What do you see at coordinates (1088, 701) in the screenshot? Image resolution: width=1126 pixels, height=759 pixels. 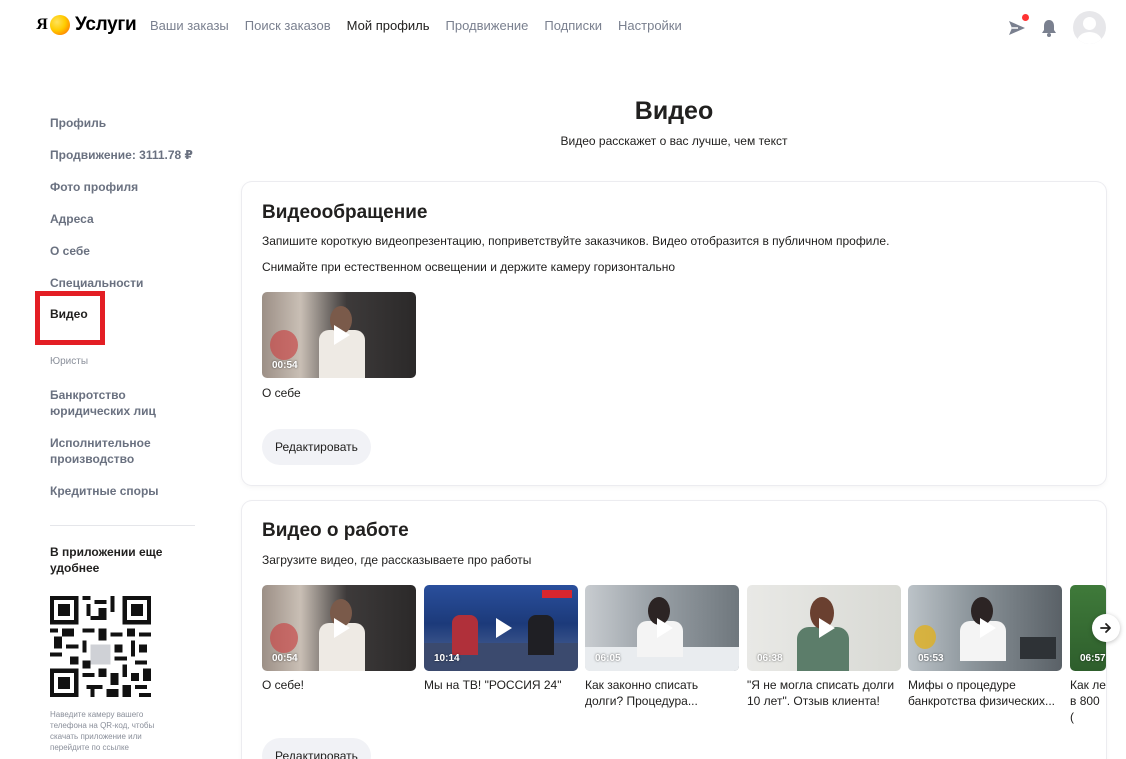 I see `work-video-caption: Как ле в 800 (` at bounding box center [1088, 701].